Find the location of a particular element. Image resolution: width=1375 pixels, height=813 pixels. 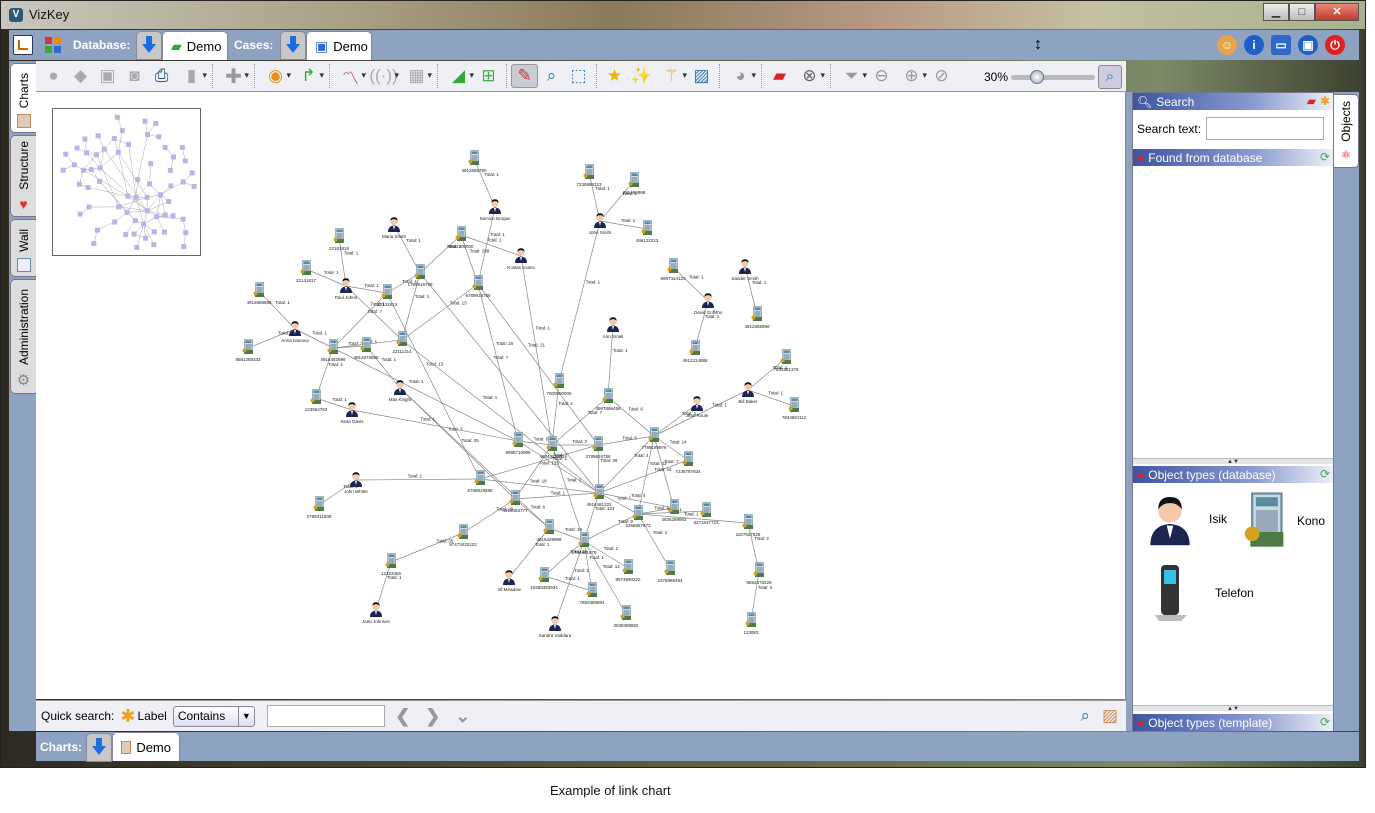

account-node: 4916481222 is located at coordinates (599, 496).